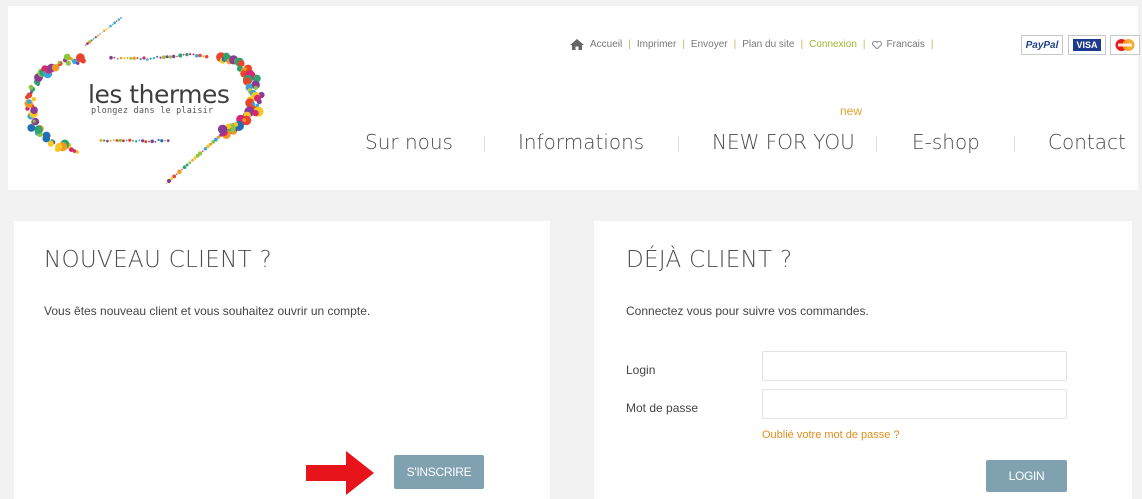  I want to click on forgot-password-link: Oublié votre mot de passe ?, so click(831, 435).